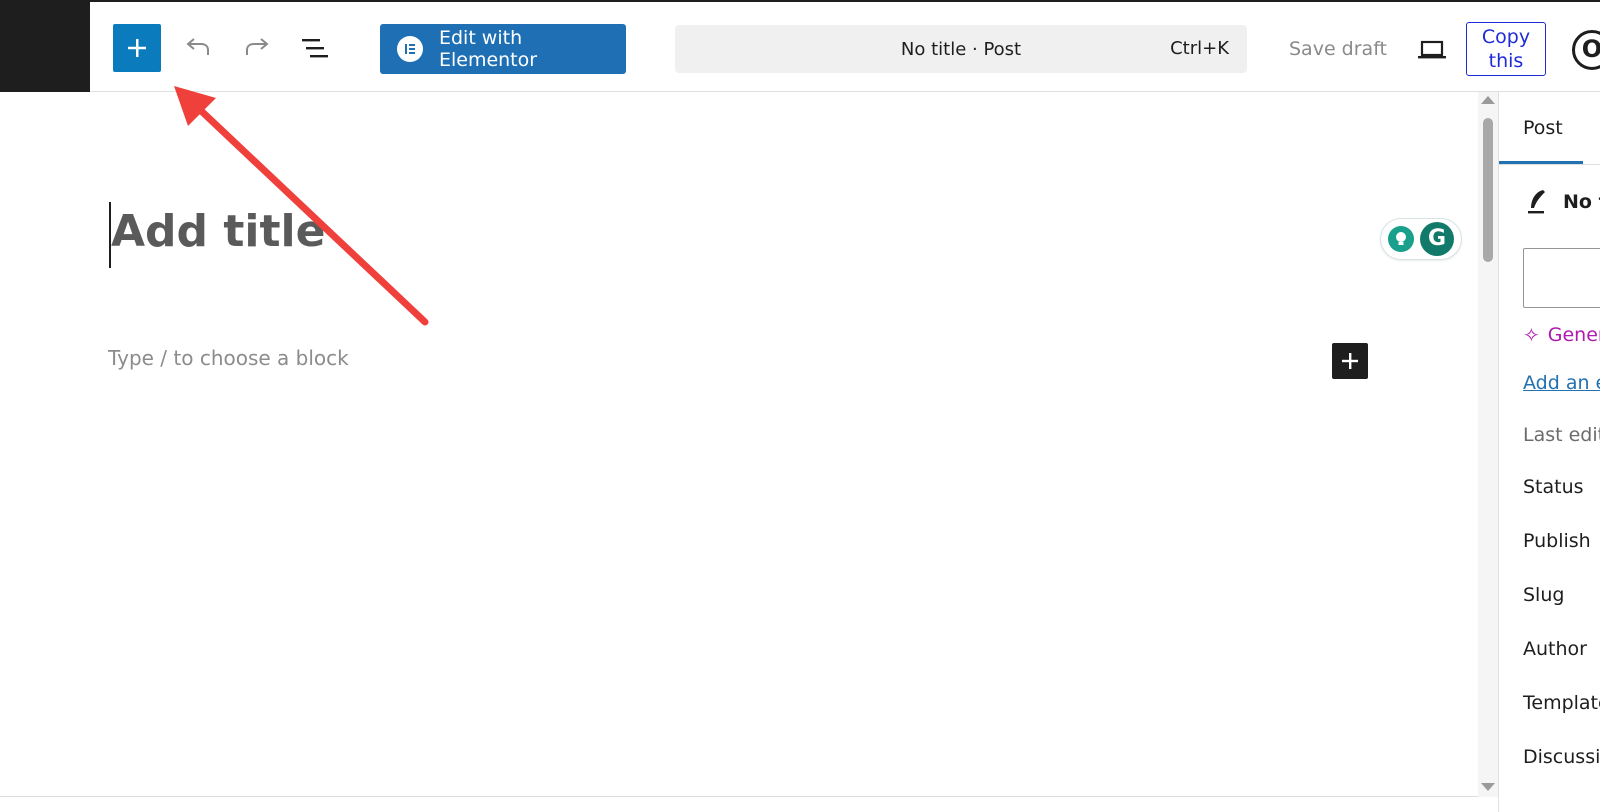 This screenshot has width=1600, height=812. What do you see at coordinates (1401, 239) in the screenshot?
I see `lightbulb-icon` at bounding box center [1401, 239].